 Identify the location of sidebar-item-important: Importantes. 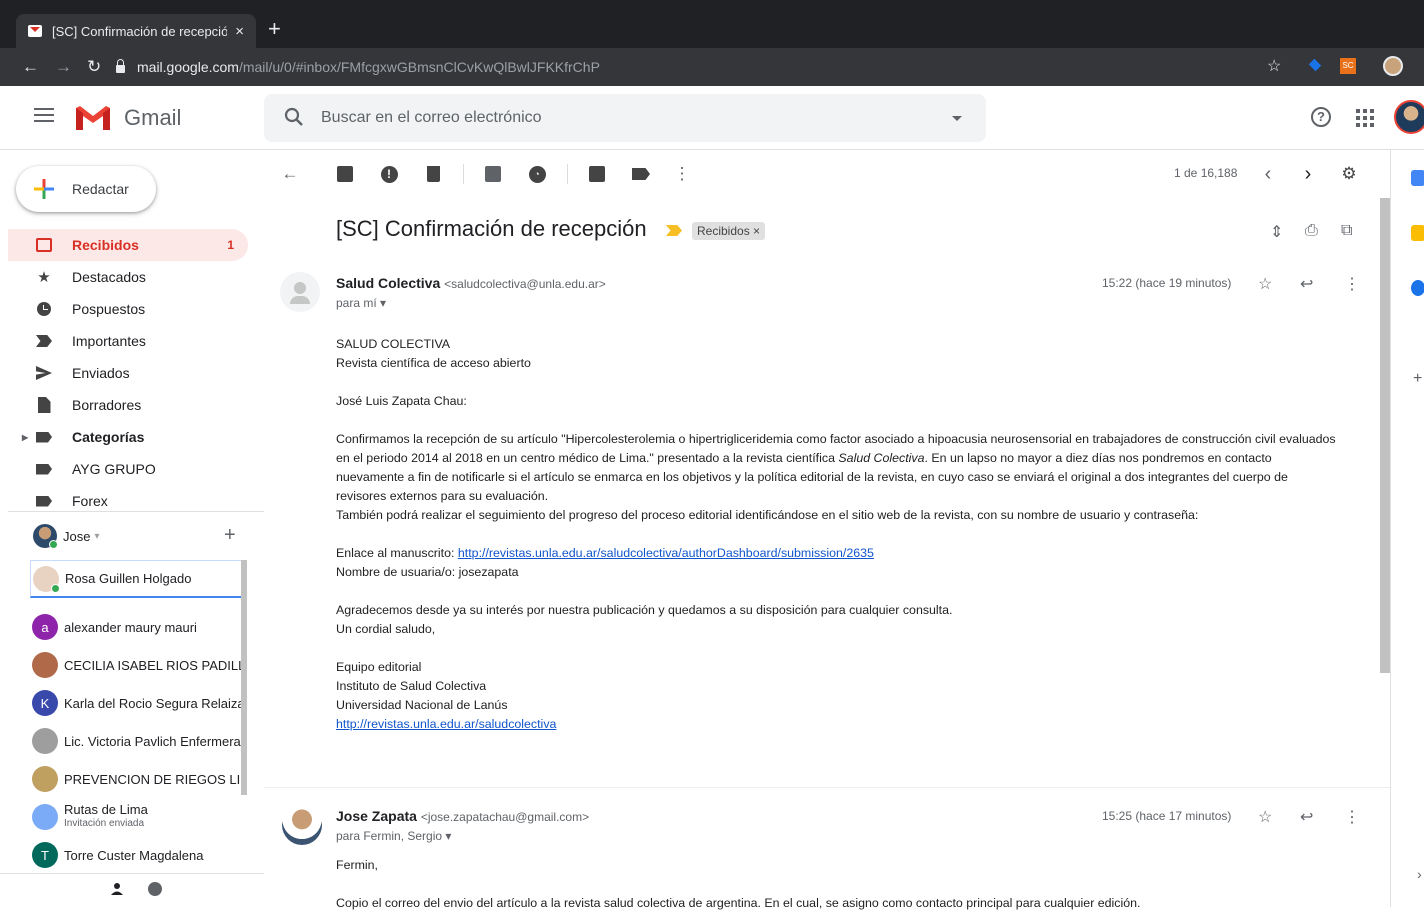
(128, 341).